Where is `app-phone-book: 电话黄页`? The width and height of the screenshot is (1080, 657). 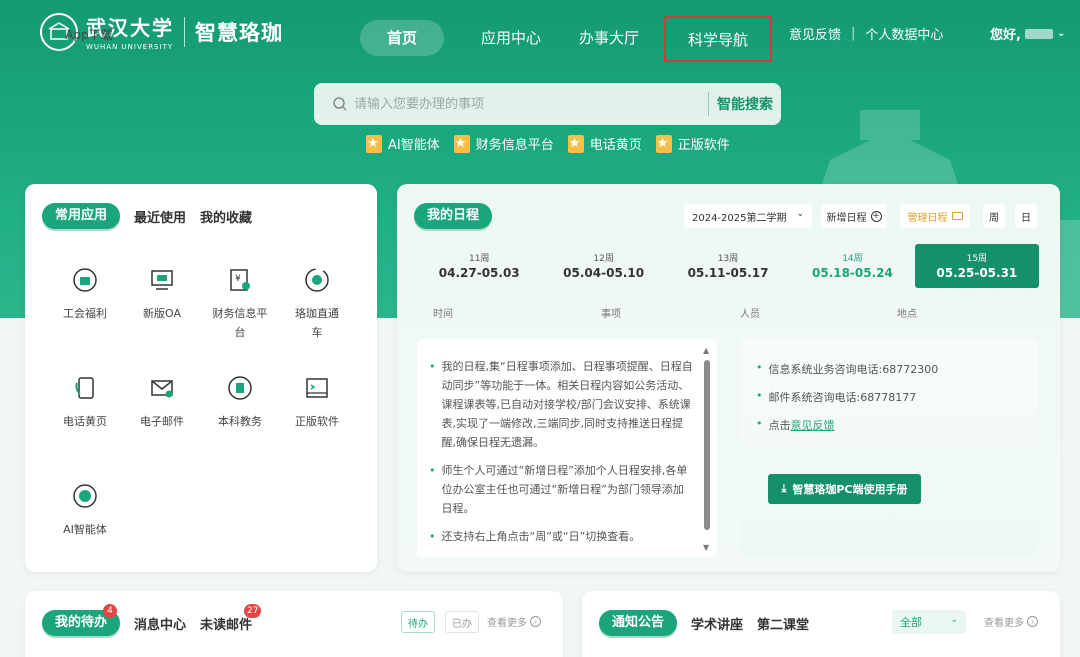
app-phone-book: 电话黄页 is located at coordinates (85, 402).